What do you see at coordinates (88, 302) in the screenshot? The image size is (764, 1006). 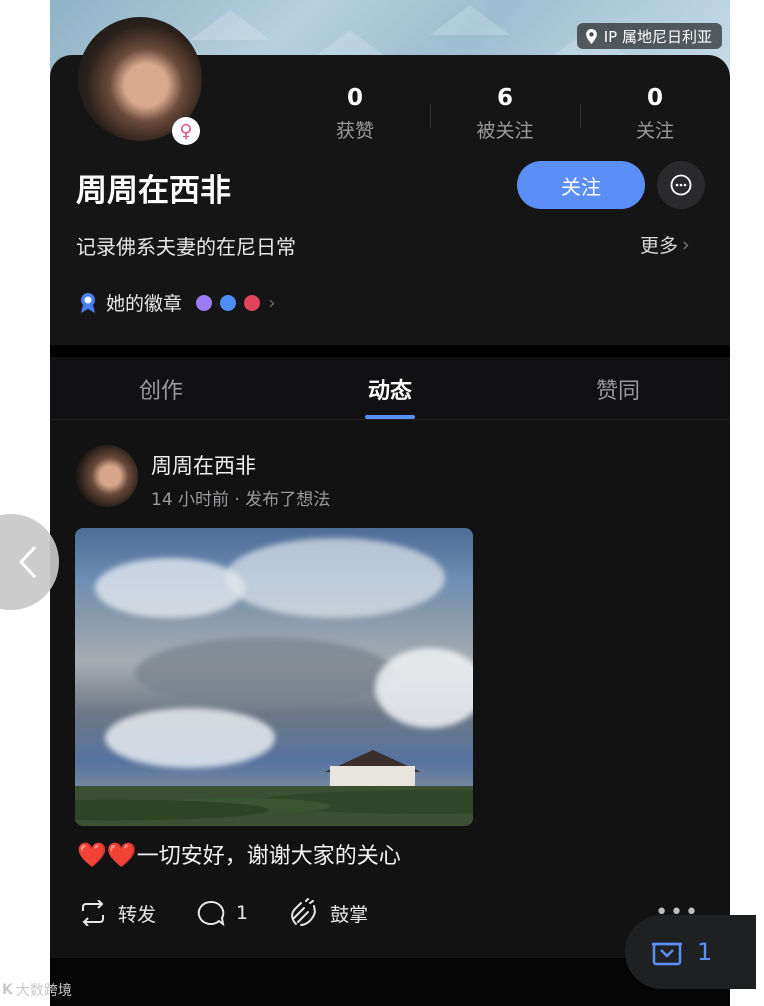 I see `badge-ribbon-icon` at bounding box center [88, 302].